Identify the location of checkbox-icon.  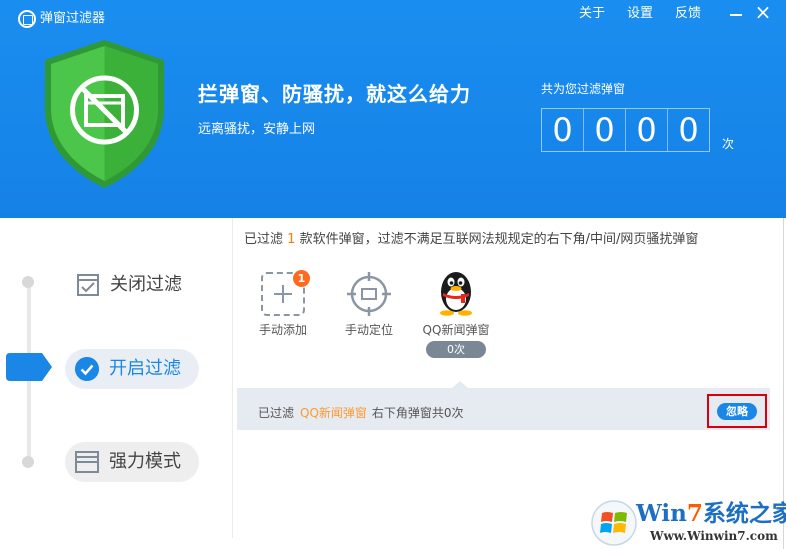
(88, 285).